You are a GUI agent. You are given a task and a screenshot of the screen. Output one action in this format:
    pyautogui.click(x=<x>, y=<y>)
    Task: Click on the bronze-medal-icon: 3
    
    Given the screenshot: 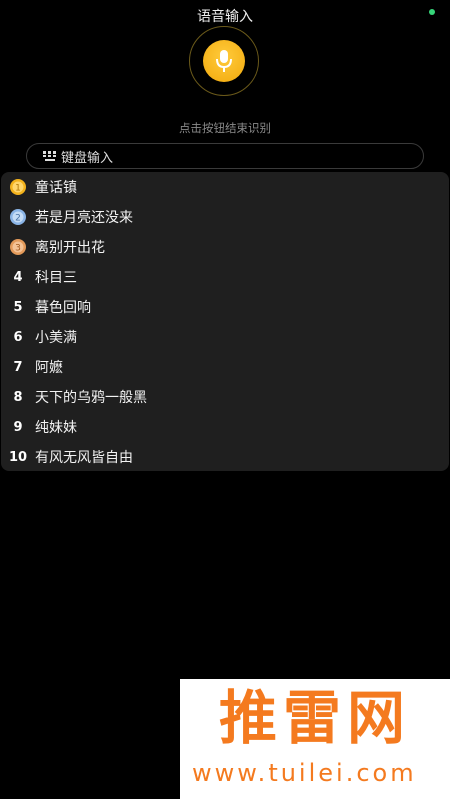 What is the action you would take?
    pyautogui.click(x=18, y=247)
    